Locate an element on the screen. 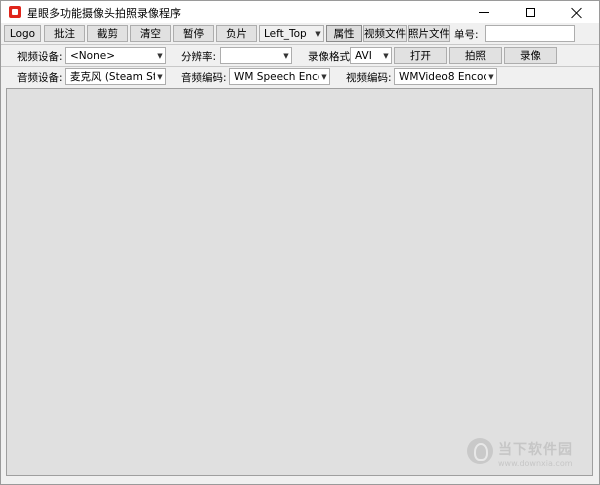  watermark-url: www.downxia.com is located at coordinates (535, 463).